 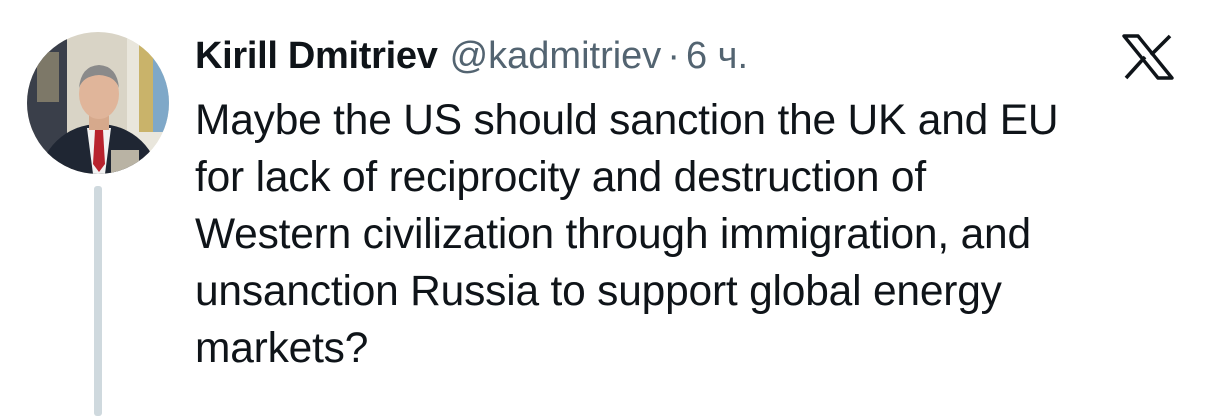 I want to click on author-handle: @kadmitriev, so click(x=556, y=56).